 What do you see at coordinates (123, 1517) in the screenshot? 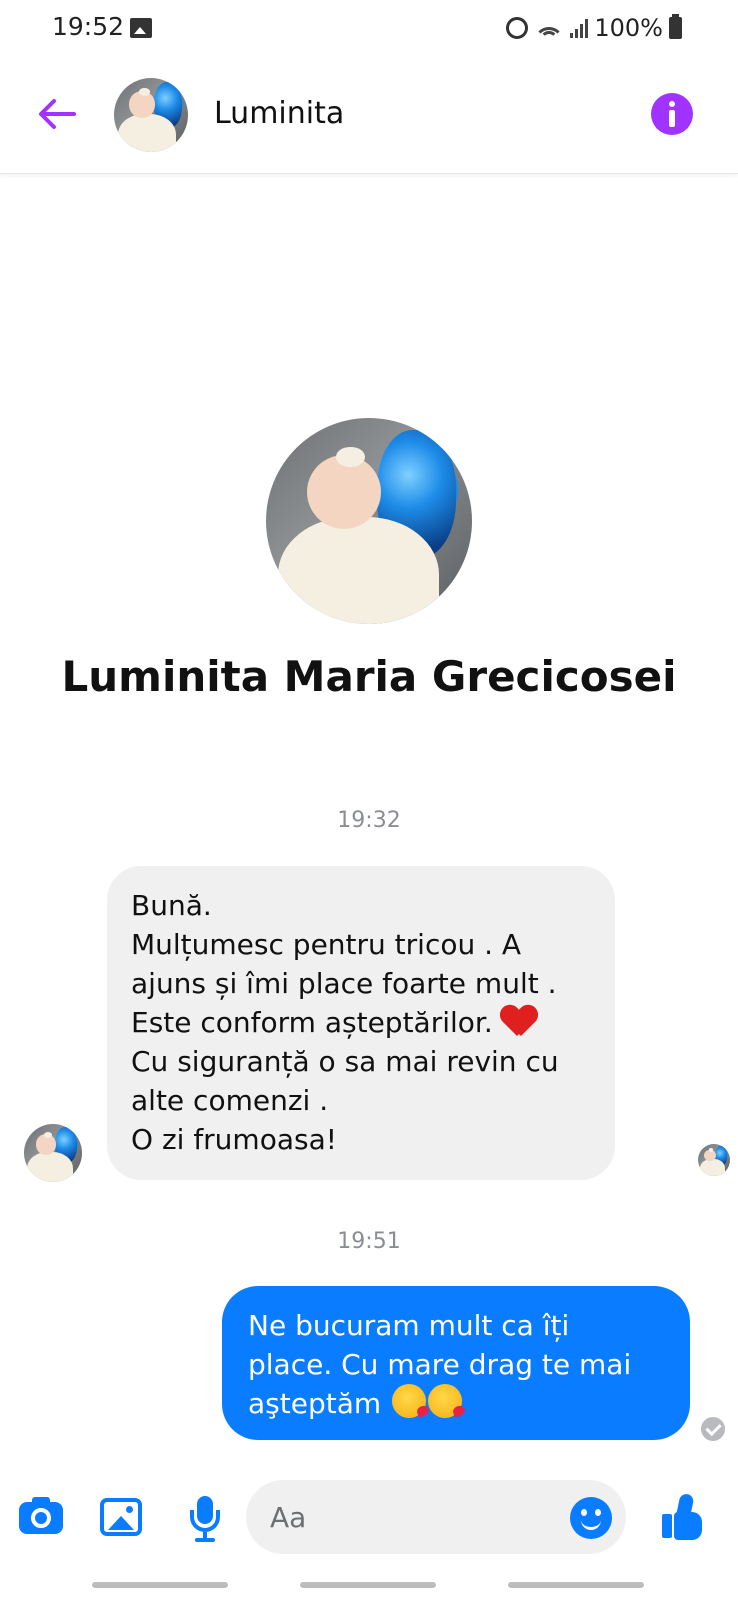
I see `gallery-button` at bounding box center [123, 1517].